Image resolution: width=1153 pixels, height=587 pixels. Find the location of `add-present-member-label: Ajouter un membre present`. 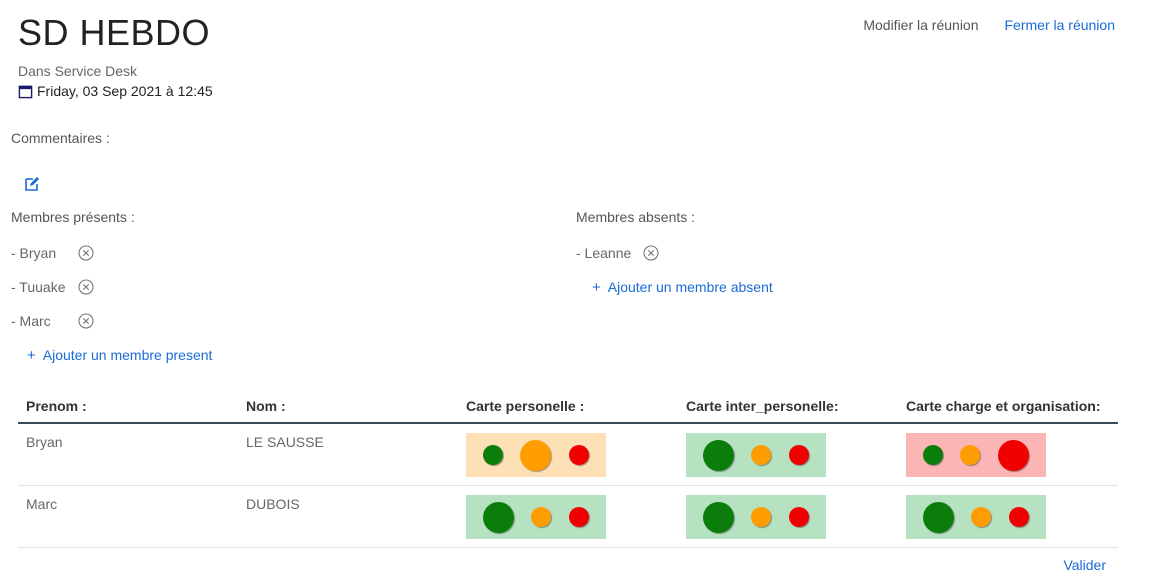

add-present-member-label: Ajouter un membre present is located at coordinates (127, 355).